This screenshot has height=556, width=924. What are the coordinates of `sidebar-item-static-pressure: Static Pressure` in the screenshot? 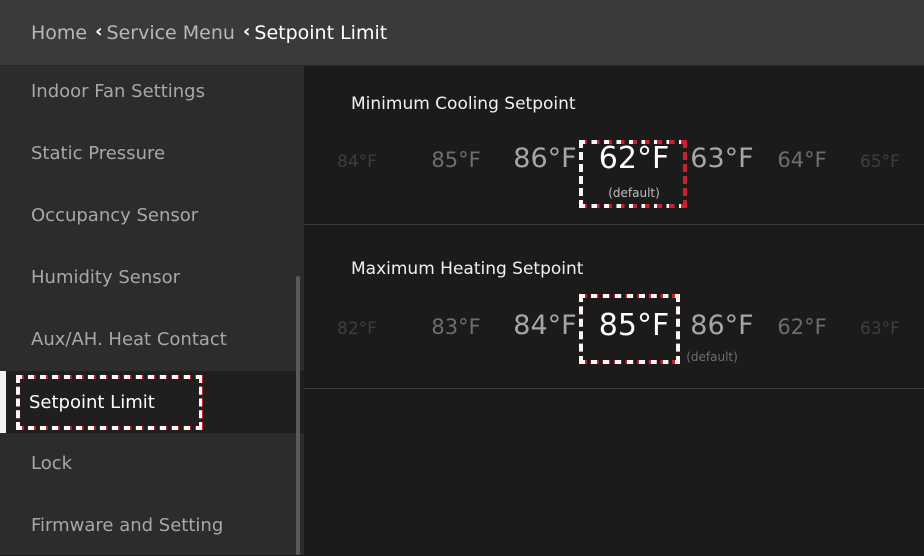 It's located at (152, 153).